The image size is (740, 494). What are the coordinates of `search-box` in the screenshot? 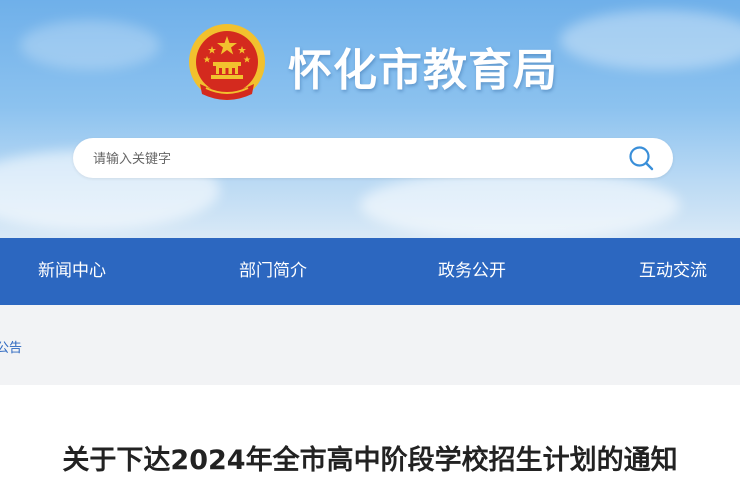 It's located at (373, 158).